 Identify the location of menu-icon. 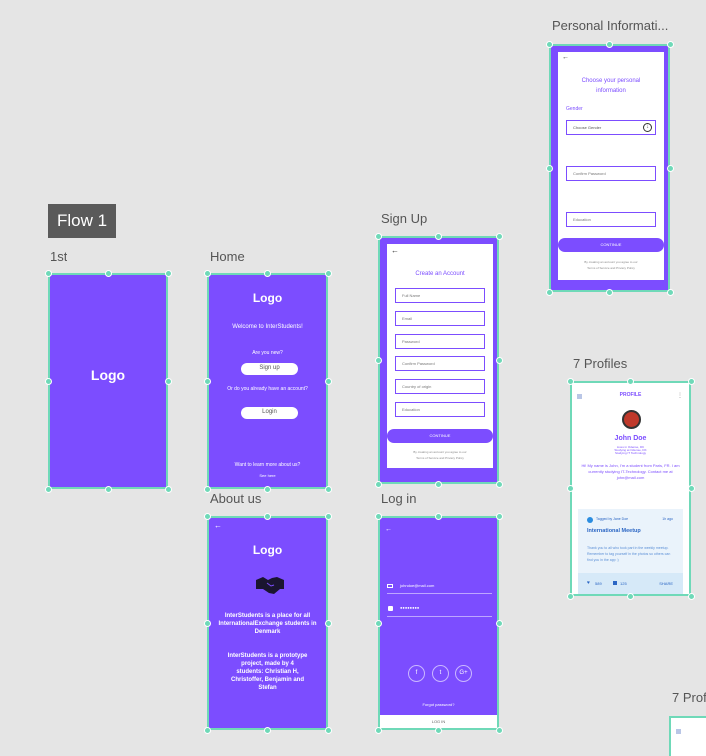
(678, 731).